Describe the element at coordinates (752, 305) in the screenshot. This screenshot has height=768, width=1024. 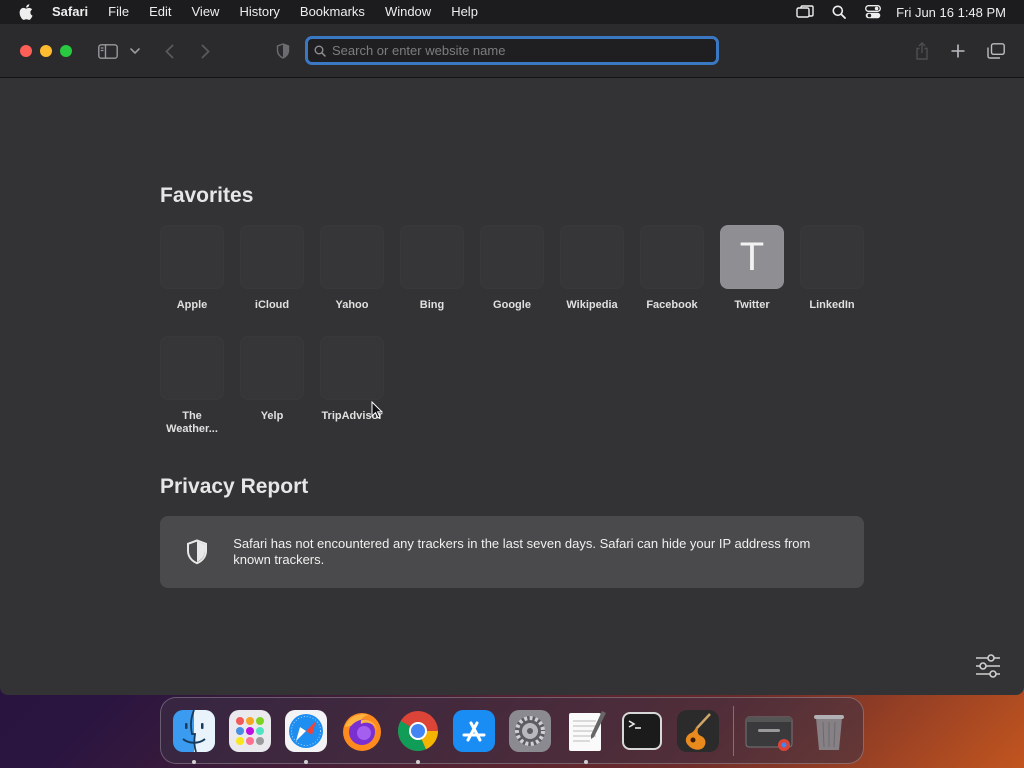
I see `favorite-label: Twitter` at that location.